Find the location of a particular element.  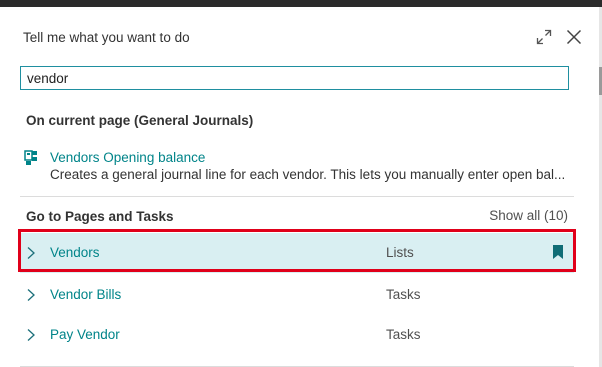

pages-tasks-heading: Go to Pages and Tasks is located at coordinates (100, 216).